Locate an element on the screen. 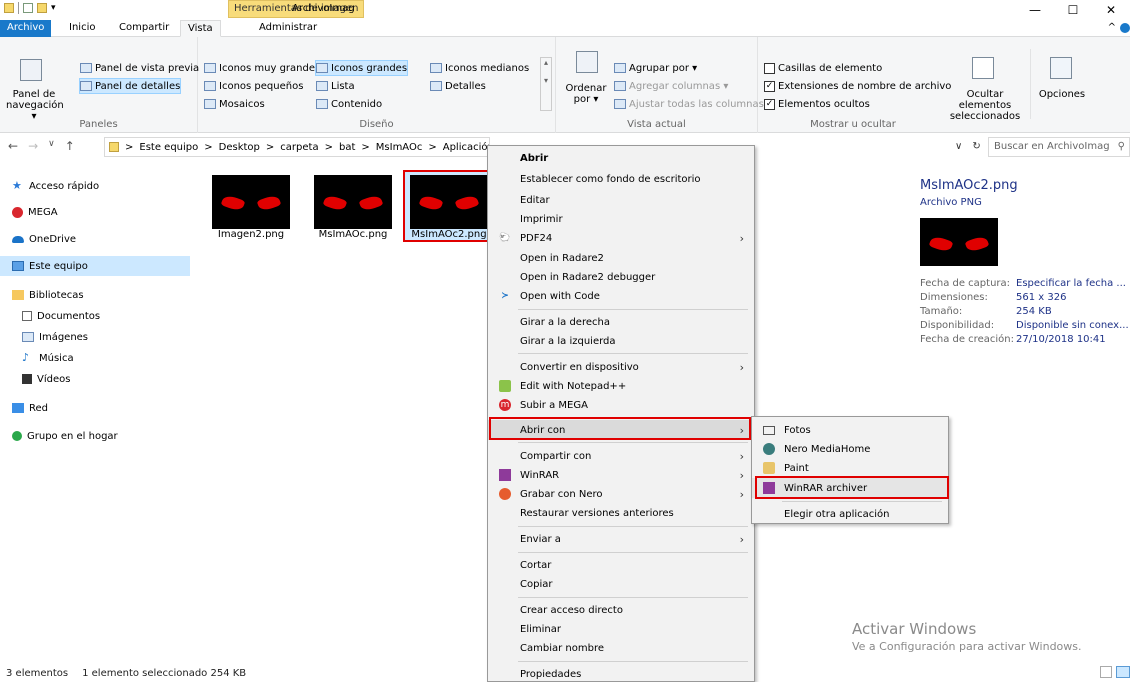 The image size is (1130, 682). submenu-item-photos: Fotos is located at coordinates (850, 430).